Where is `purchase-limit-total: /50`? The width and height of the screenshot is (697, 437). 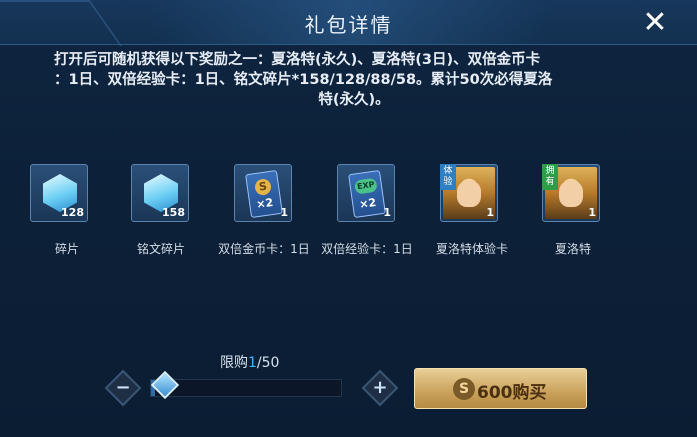 purchase-limit-total: /50 is located at coordinates (268, 363).